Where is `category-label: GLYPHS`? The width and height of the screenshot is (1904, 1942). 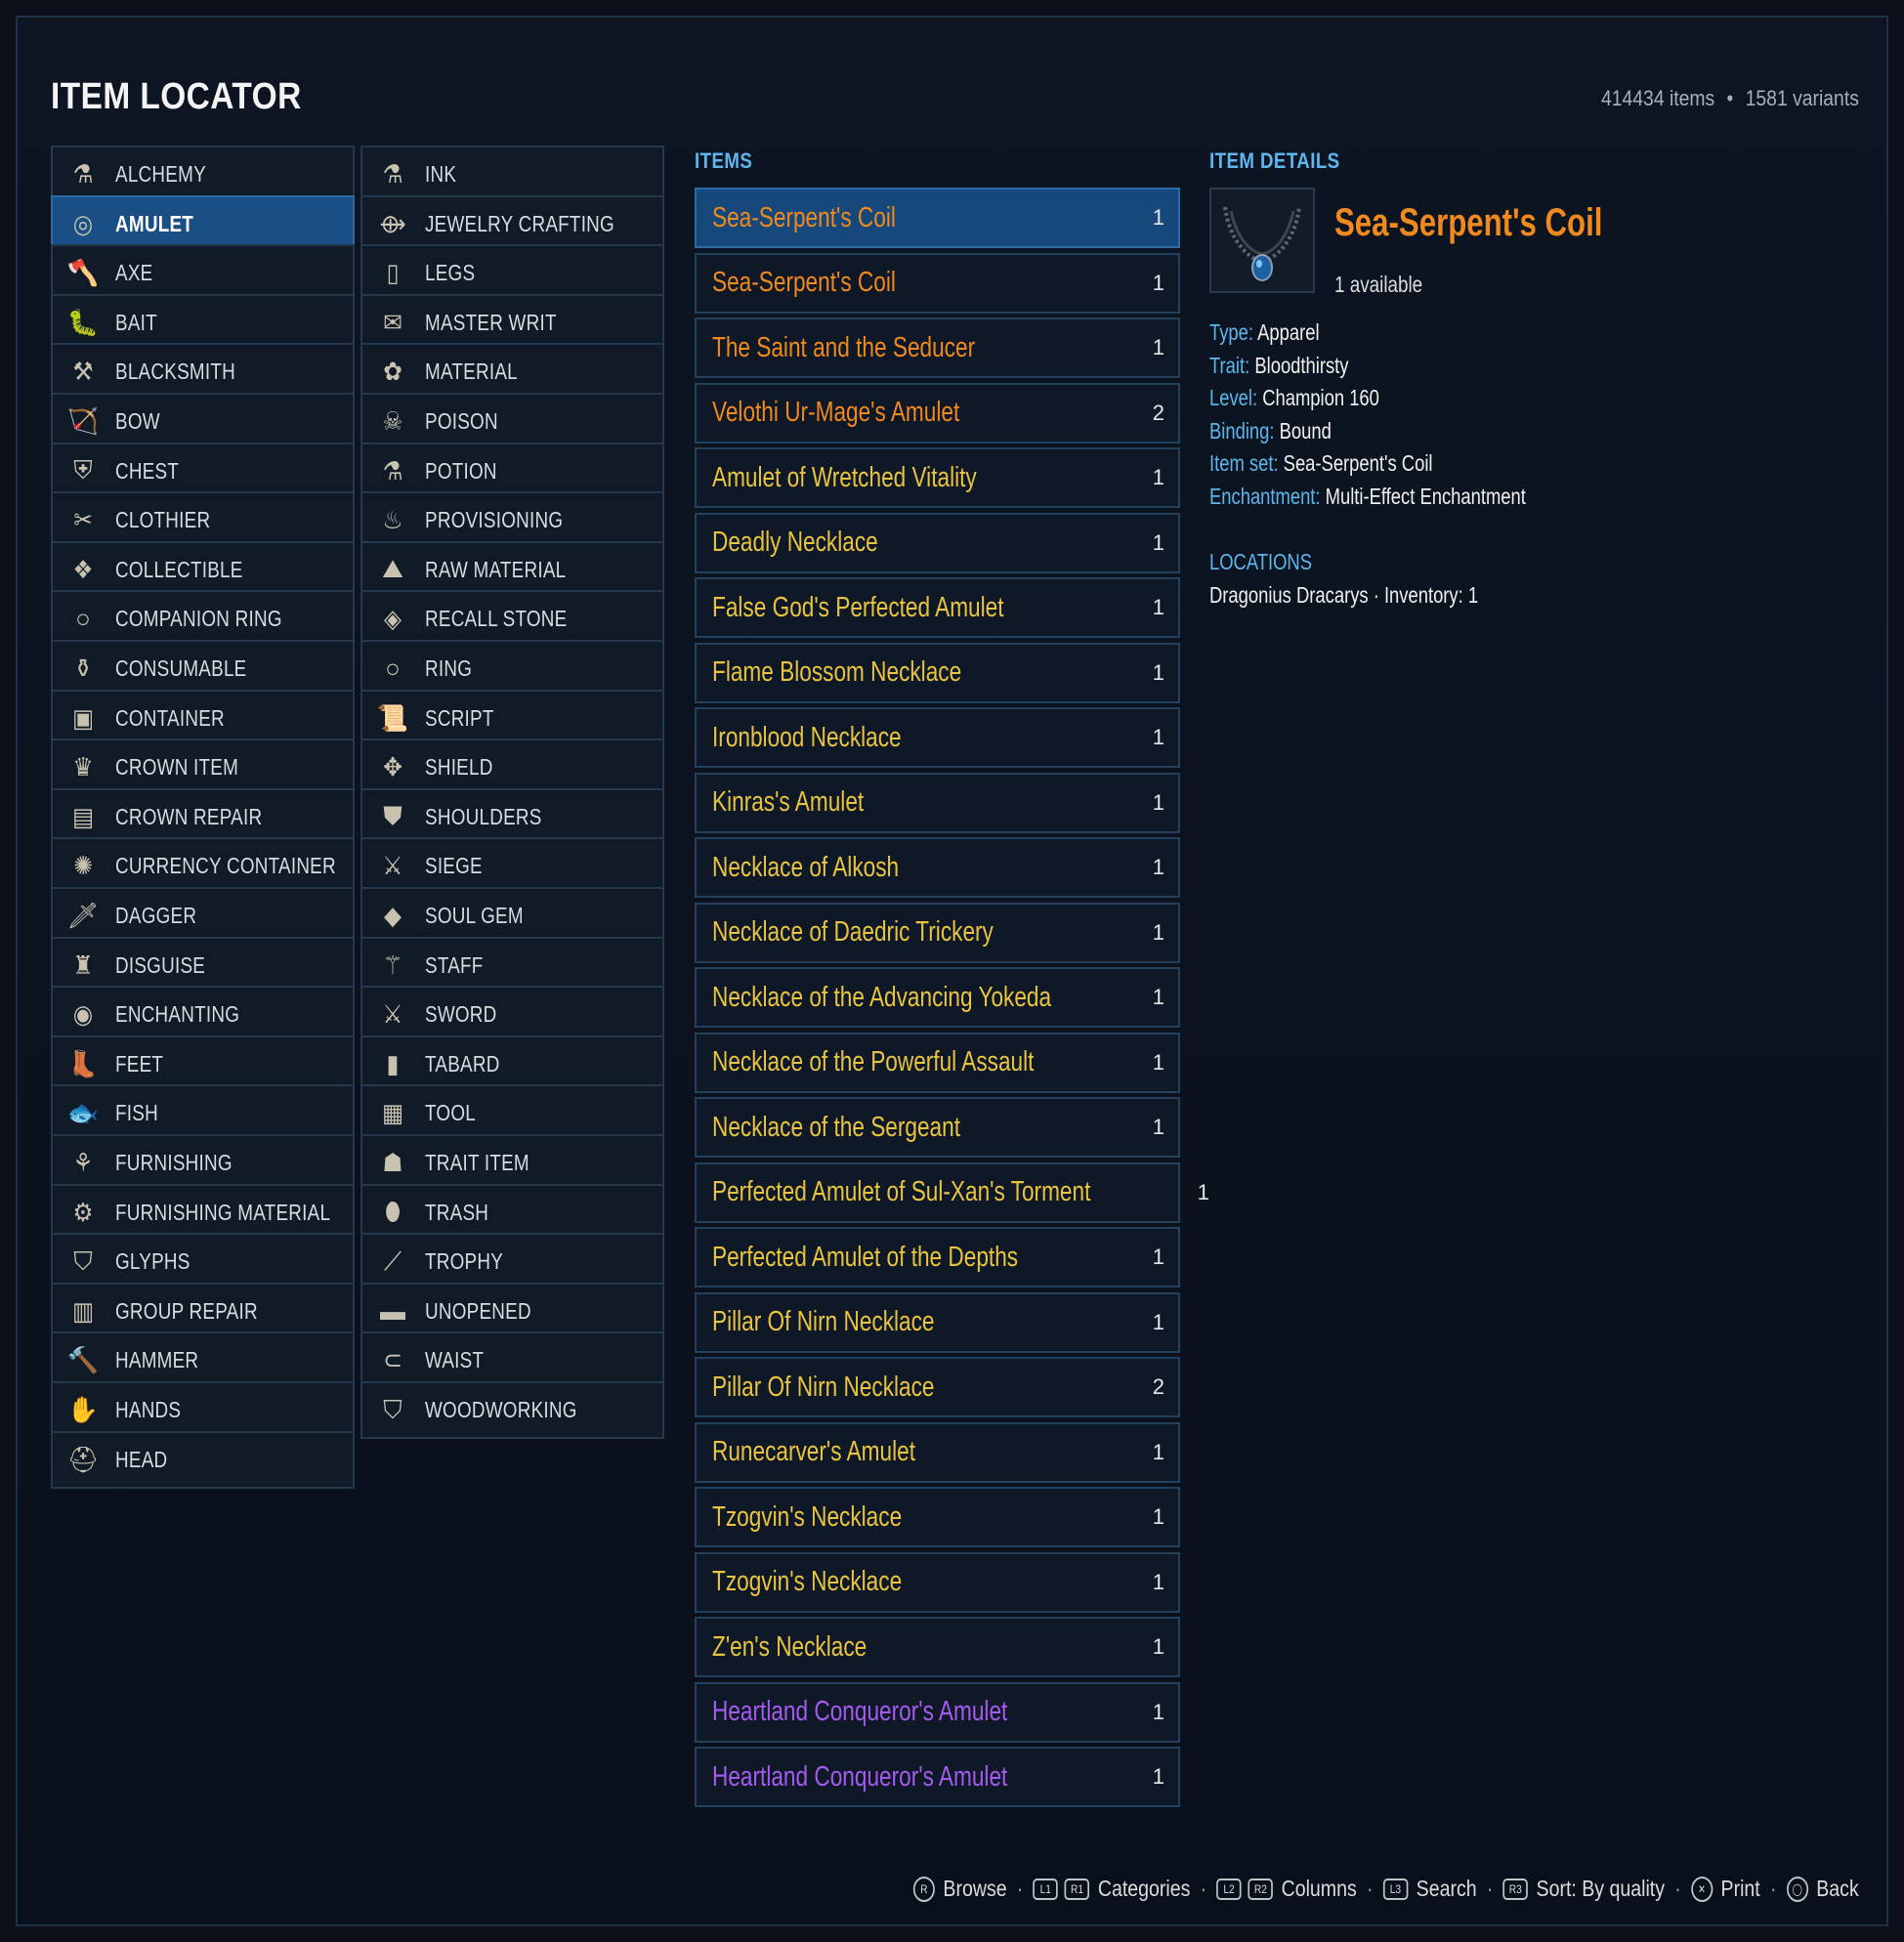
category-label: GLYPHS is located at coordinates (152, 1261).